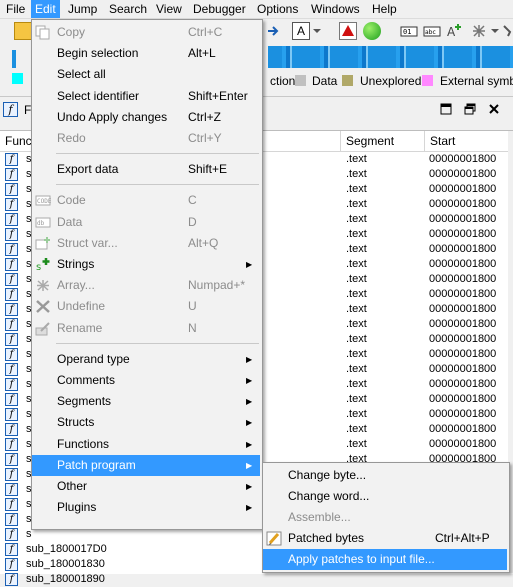  What do you see at coordinates (82, 9) in the screenshot?
I see `menu-jump: Jump` at bounding box center [82, 9].